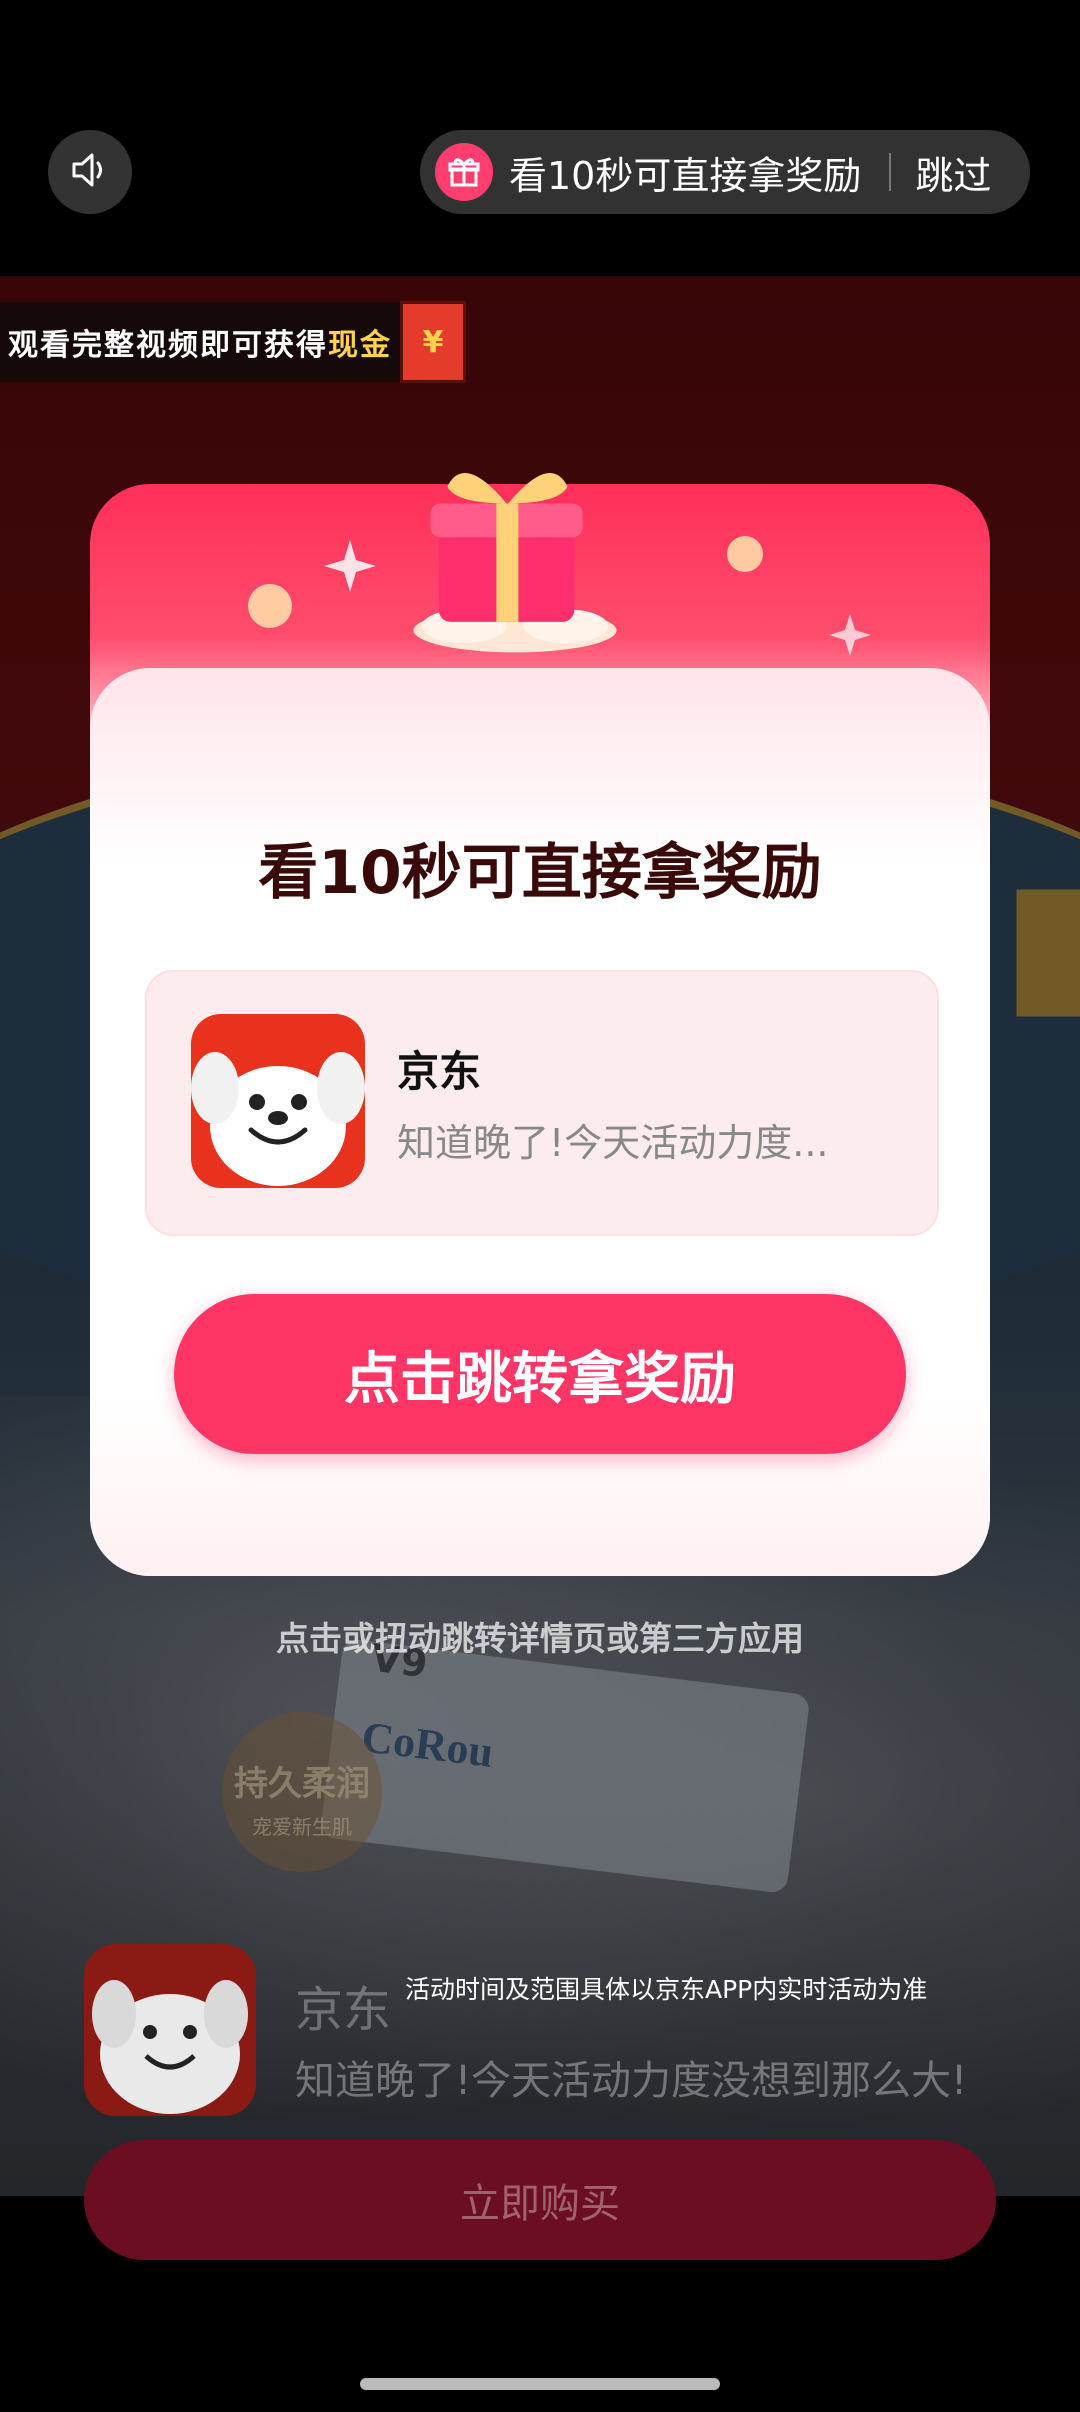  Describe the element at coordinates (360, 345) in the screenshot. I see `cash-highlight: 现金` at that location.